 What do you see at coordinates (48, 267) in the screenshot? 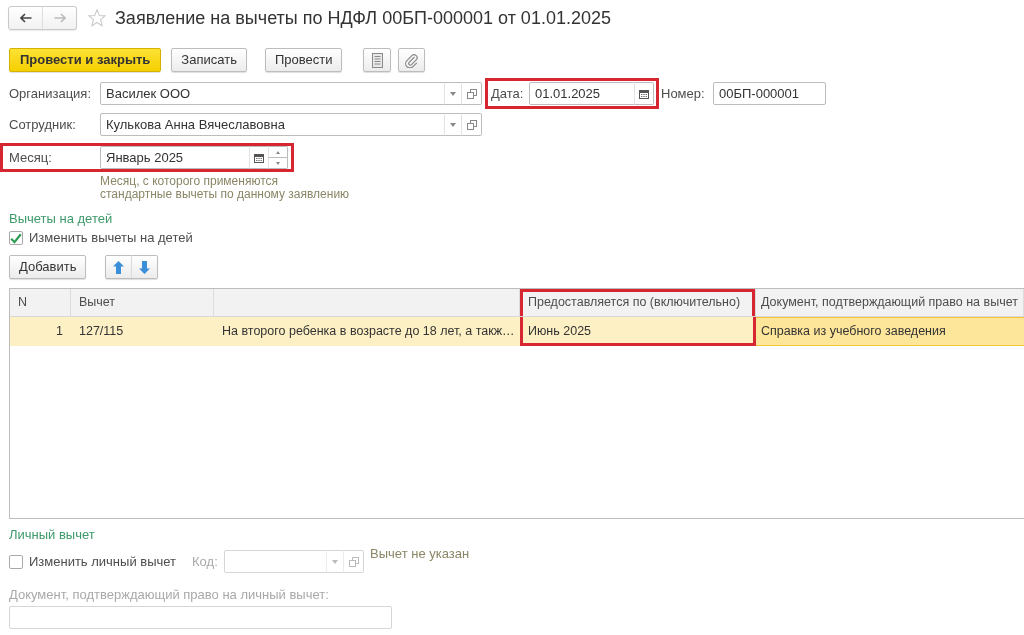
I see `add-button: Добавить` at bounding box center [48, 267].